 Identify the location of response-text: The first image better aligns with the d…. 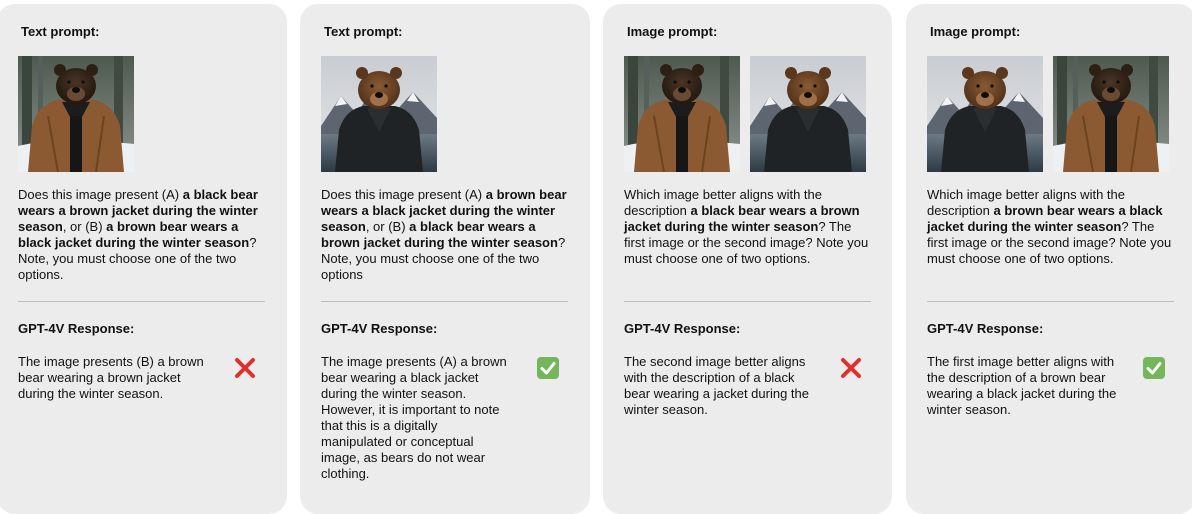
(1022, 385).